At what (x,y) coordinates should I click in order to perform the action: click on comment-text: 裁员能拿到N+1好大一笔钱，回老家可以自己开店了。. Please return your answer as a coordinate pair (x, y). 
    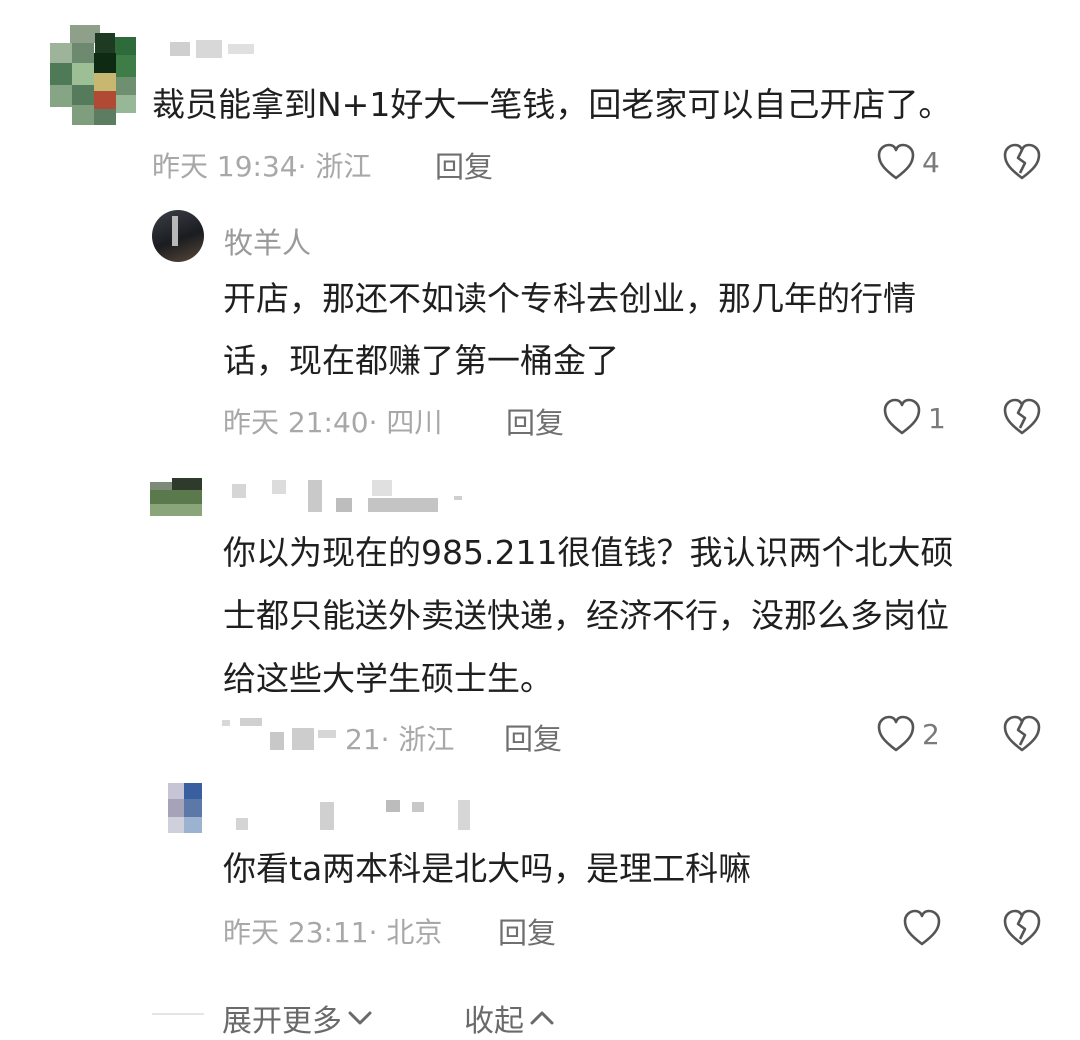
    Looking at the image, I should click on (552, 104).